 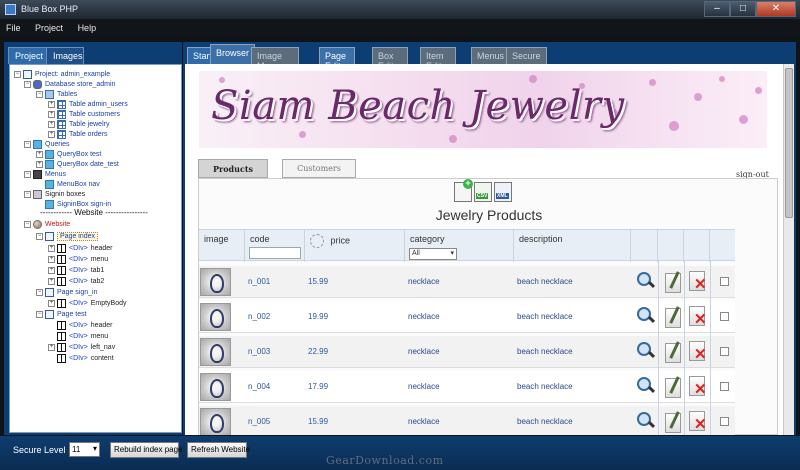 What do you see at coordinates (76, 270) in the screenshot?
I see `tree-node-div: + <DIv> tab1` at bounding box center [76, 270].